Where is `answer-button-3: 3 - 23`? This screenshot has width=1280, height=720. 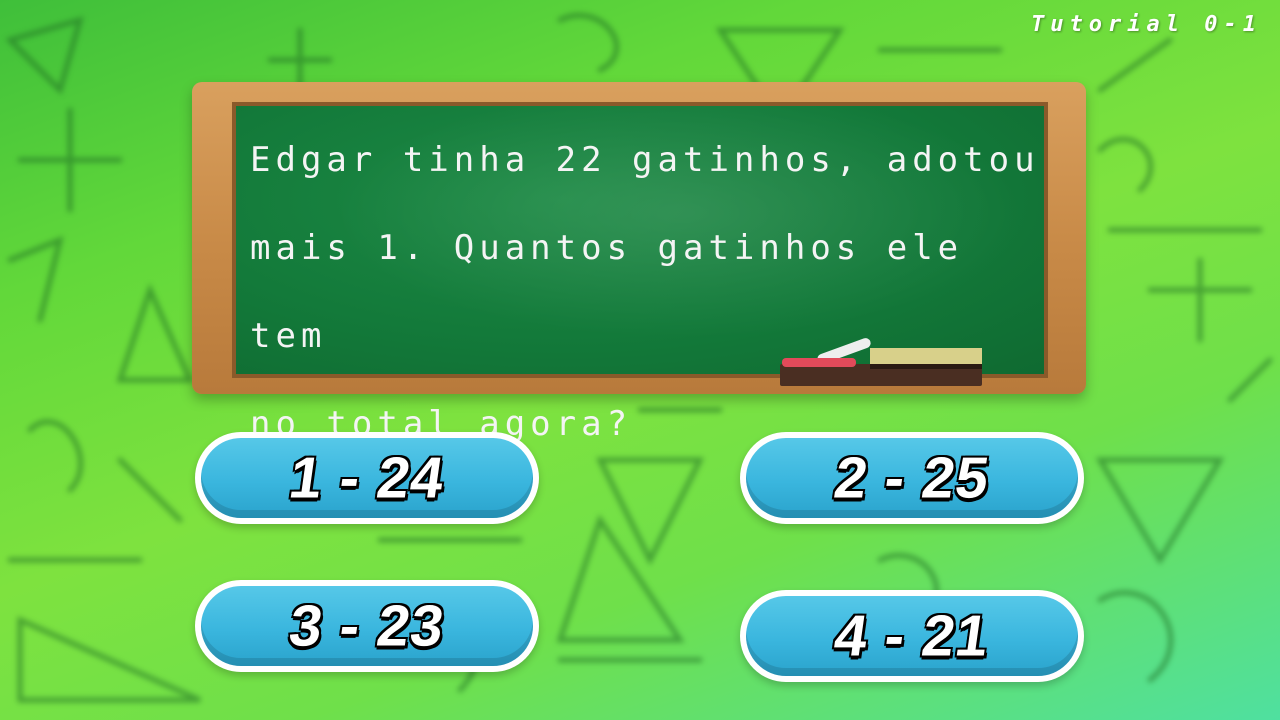 answer-button-3: 3 - 23 is located at coordinates (367, 626).